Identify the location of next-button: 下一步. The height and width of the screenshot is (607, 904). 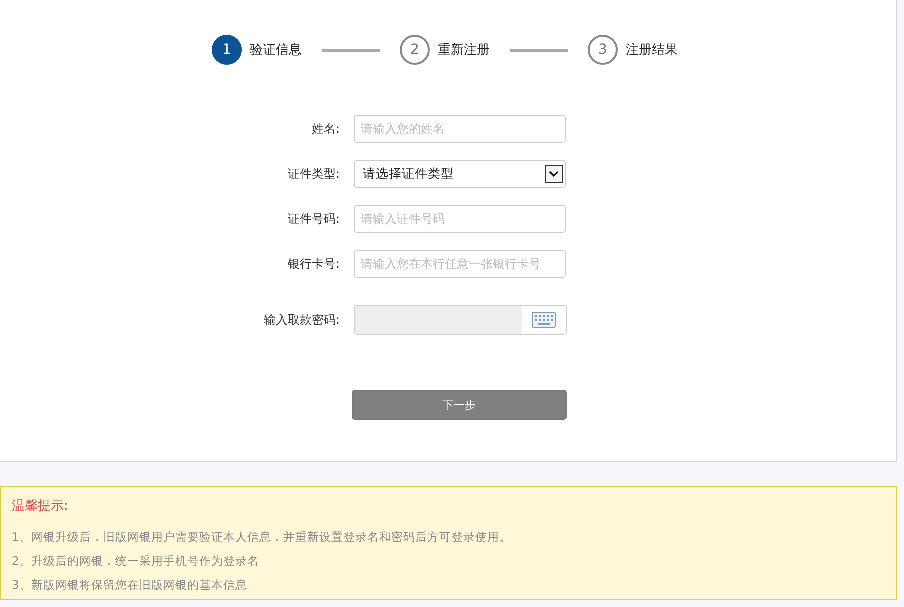
(459, 405).